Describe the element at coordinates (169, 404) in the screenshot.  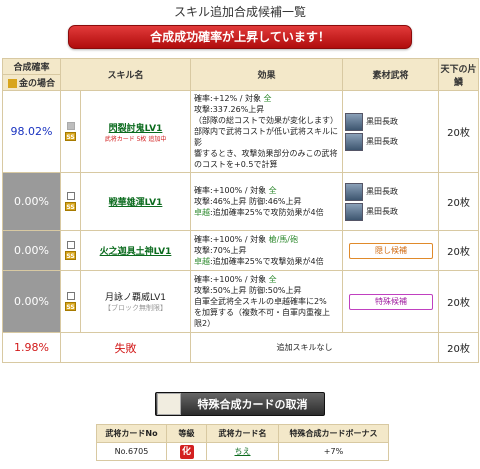
I see `card-portrait-icon` at that location.